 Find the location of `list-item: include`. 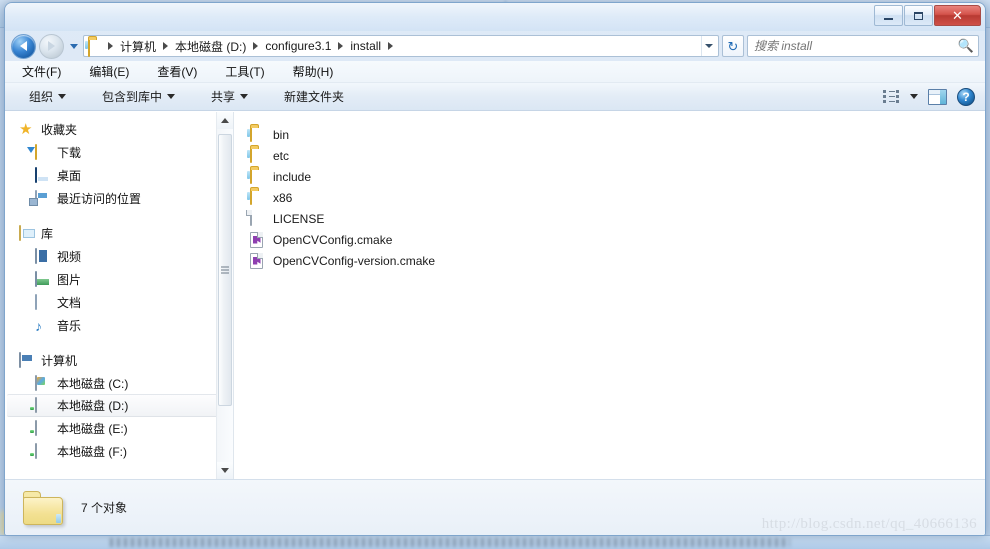

list-item: include is located at coordinates (283, 176).